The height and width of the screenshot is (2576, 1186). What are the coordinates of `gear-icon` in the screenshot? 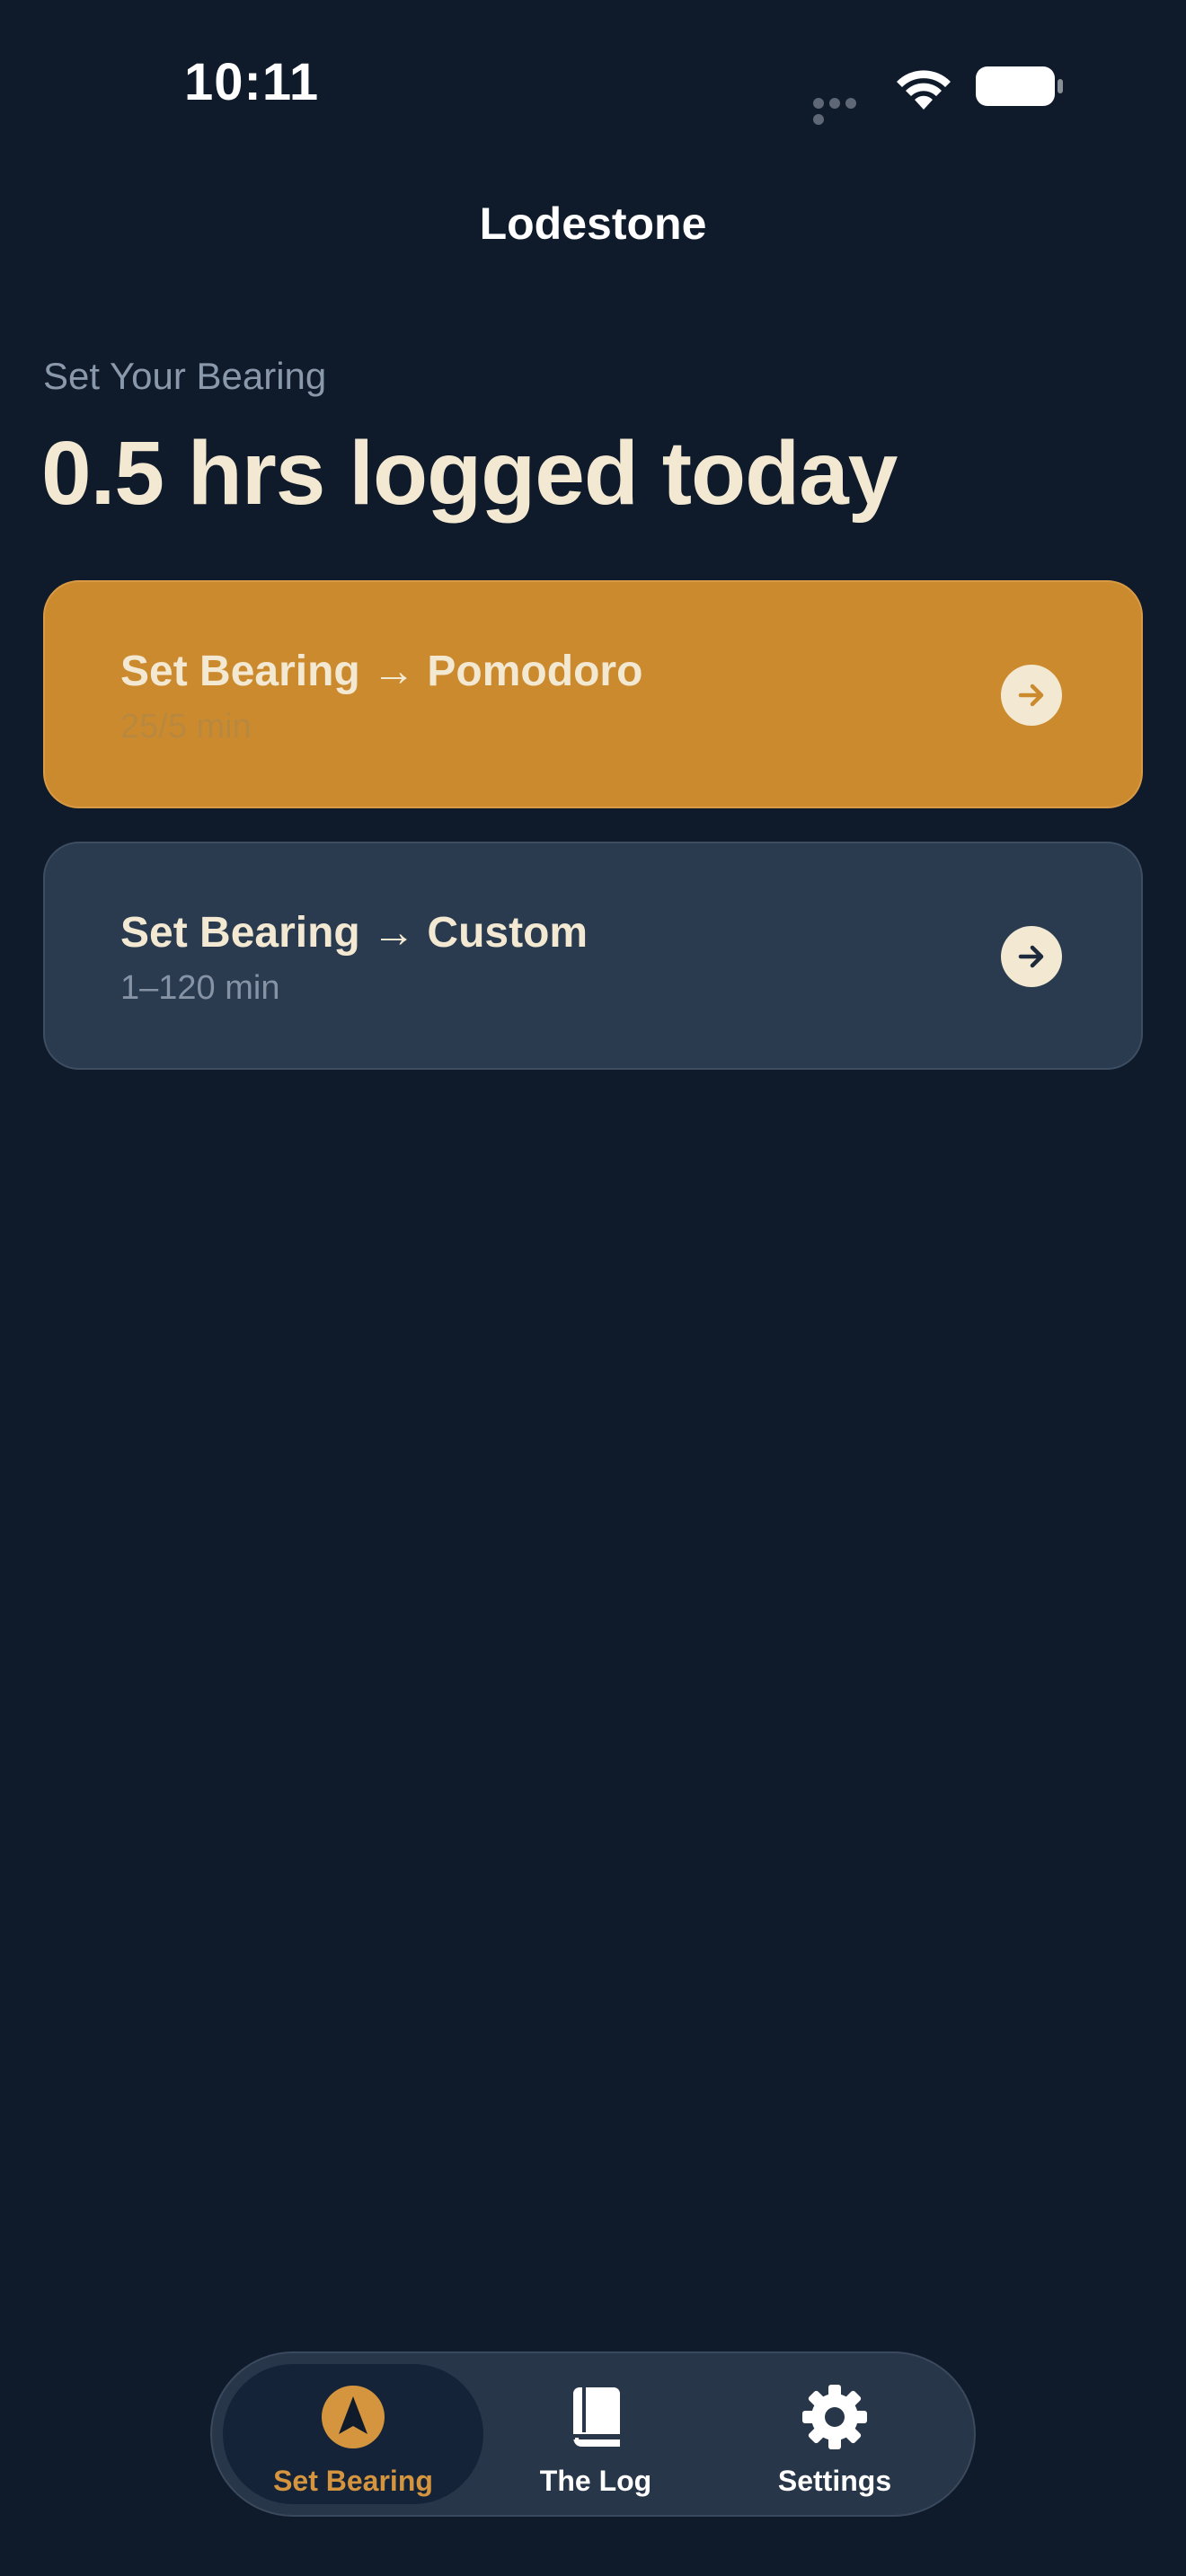 It's located at (834, 2417).